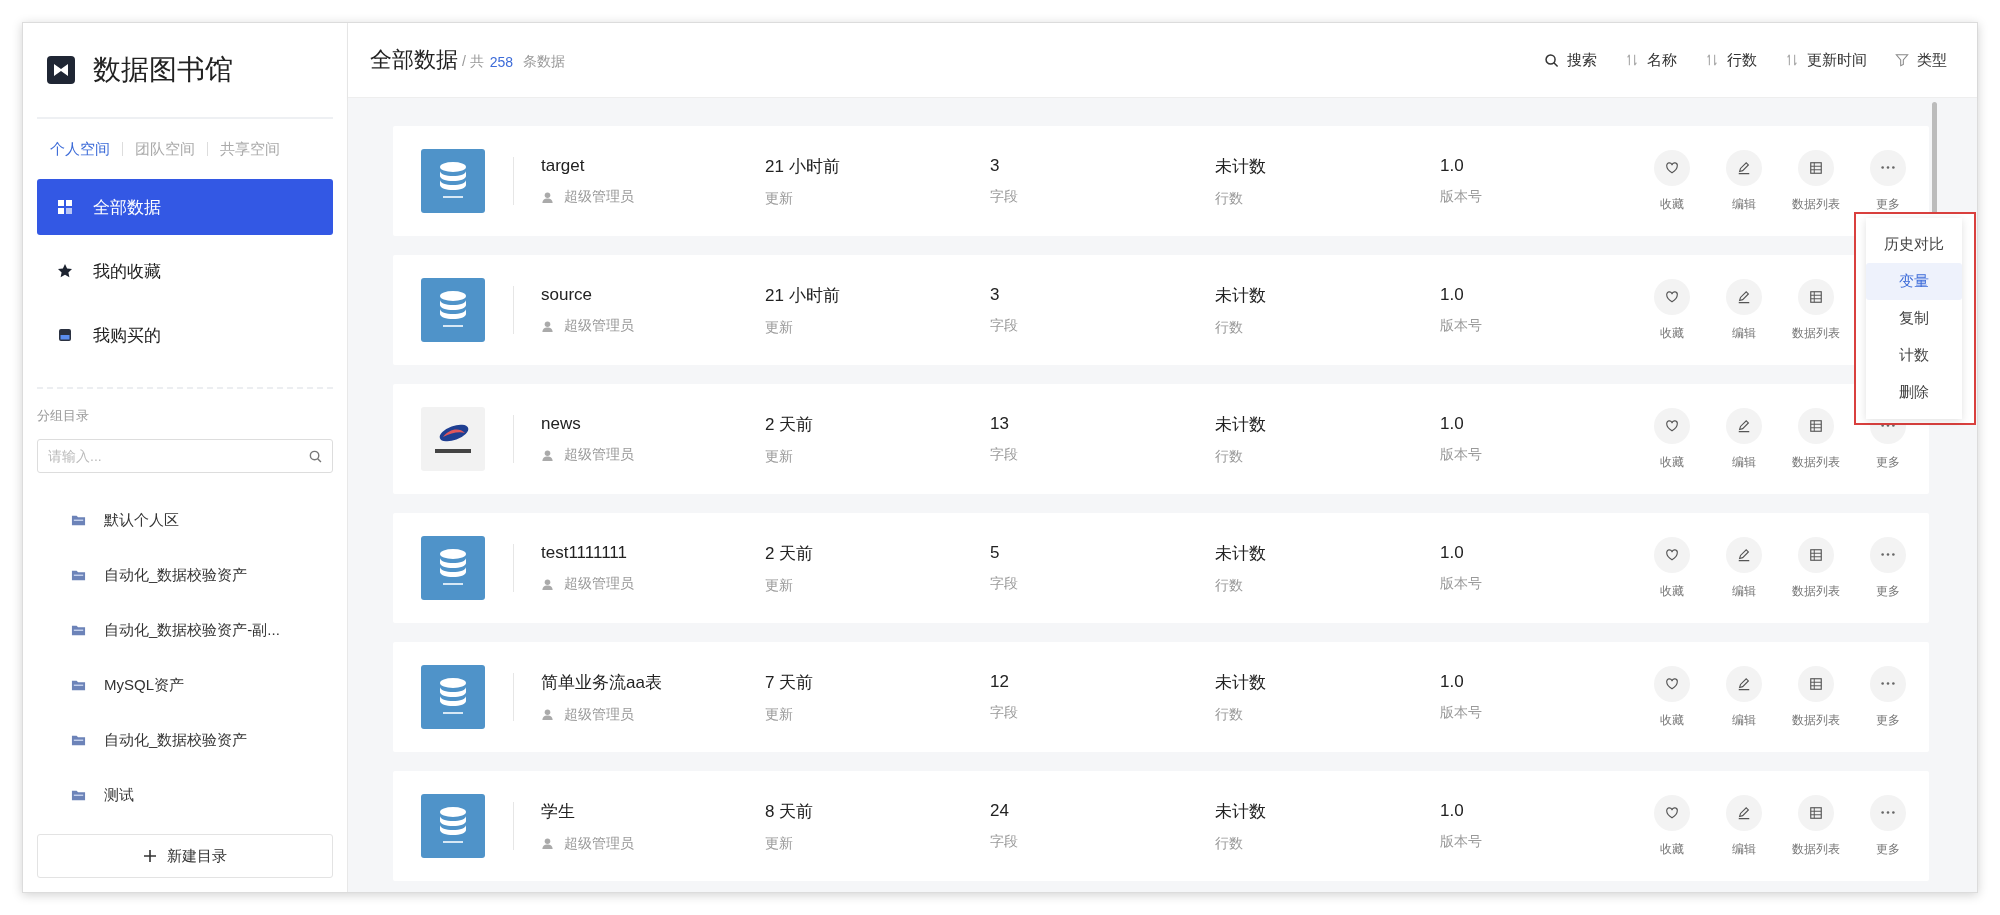 The height and width of the screenshot is (915, 2000). I want to click on toolbar-button: 名称, so click(1651, 60).